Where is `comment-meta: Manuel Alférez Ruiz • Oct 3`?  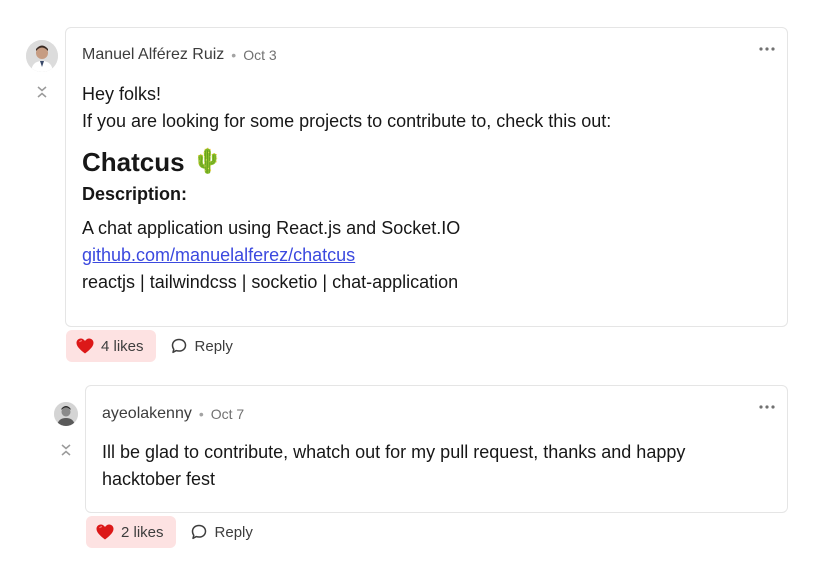 comment-meta: Manuel Alférez Ruiz • Oct 3 is located at coordinates (179, 55).